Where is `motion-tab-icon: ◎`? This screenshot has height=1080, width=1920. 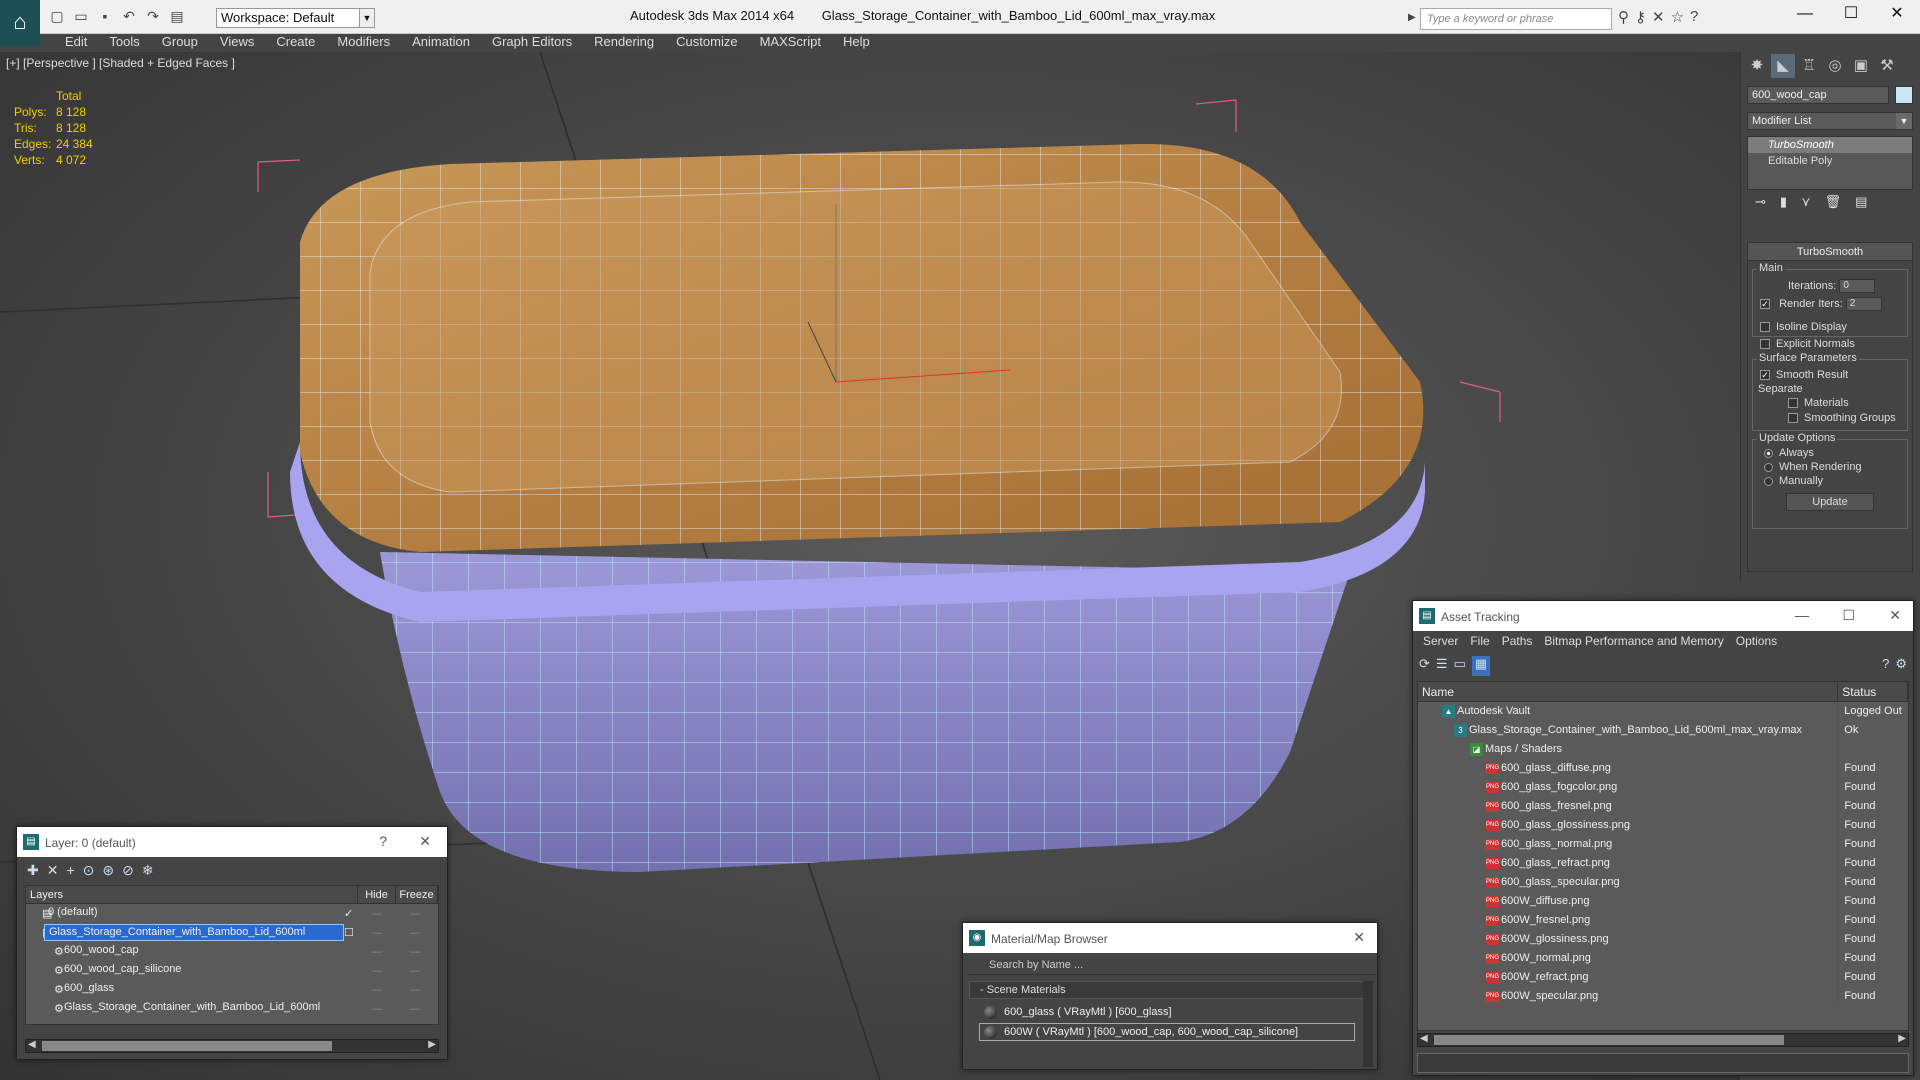 motion-tab-icon: ◎ is located at coordinates (1835, 66).